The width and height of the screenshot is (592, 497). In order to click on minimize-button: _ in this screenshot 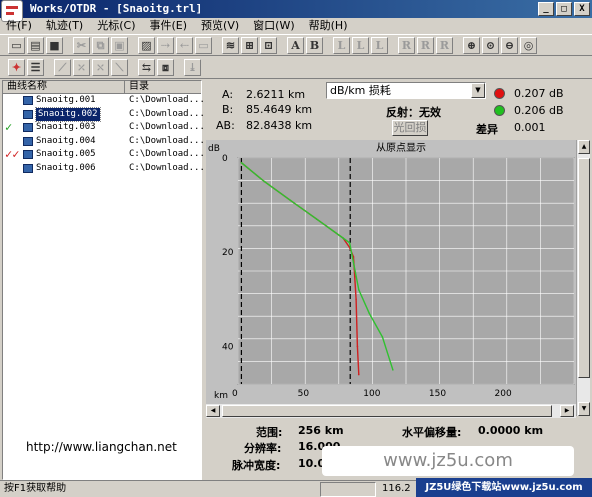, I will do `click(546, 9)`.